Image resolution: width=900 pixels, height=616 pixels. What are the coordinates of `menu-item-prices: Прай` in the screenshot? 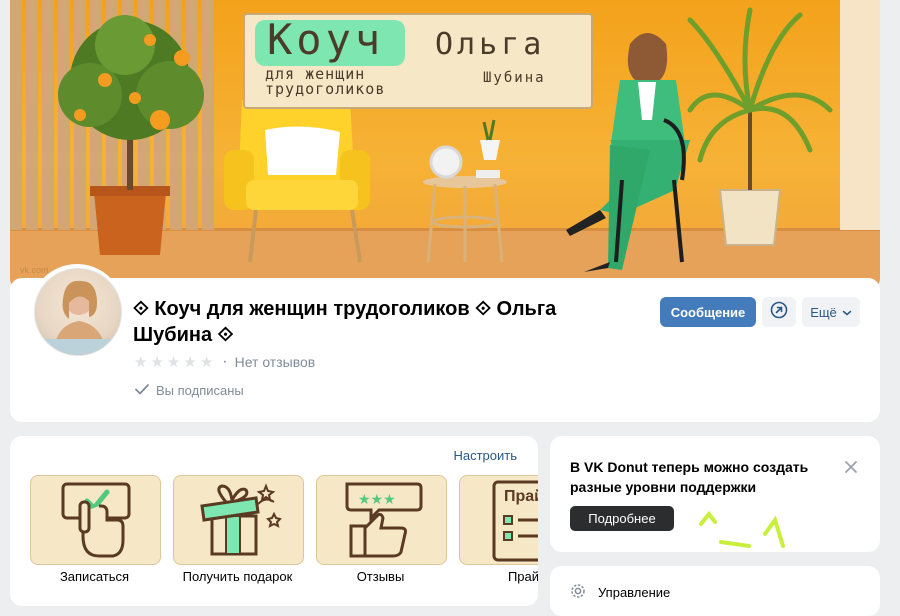 It's located at (498, 520).